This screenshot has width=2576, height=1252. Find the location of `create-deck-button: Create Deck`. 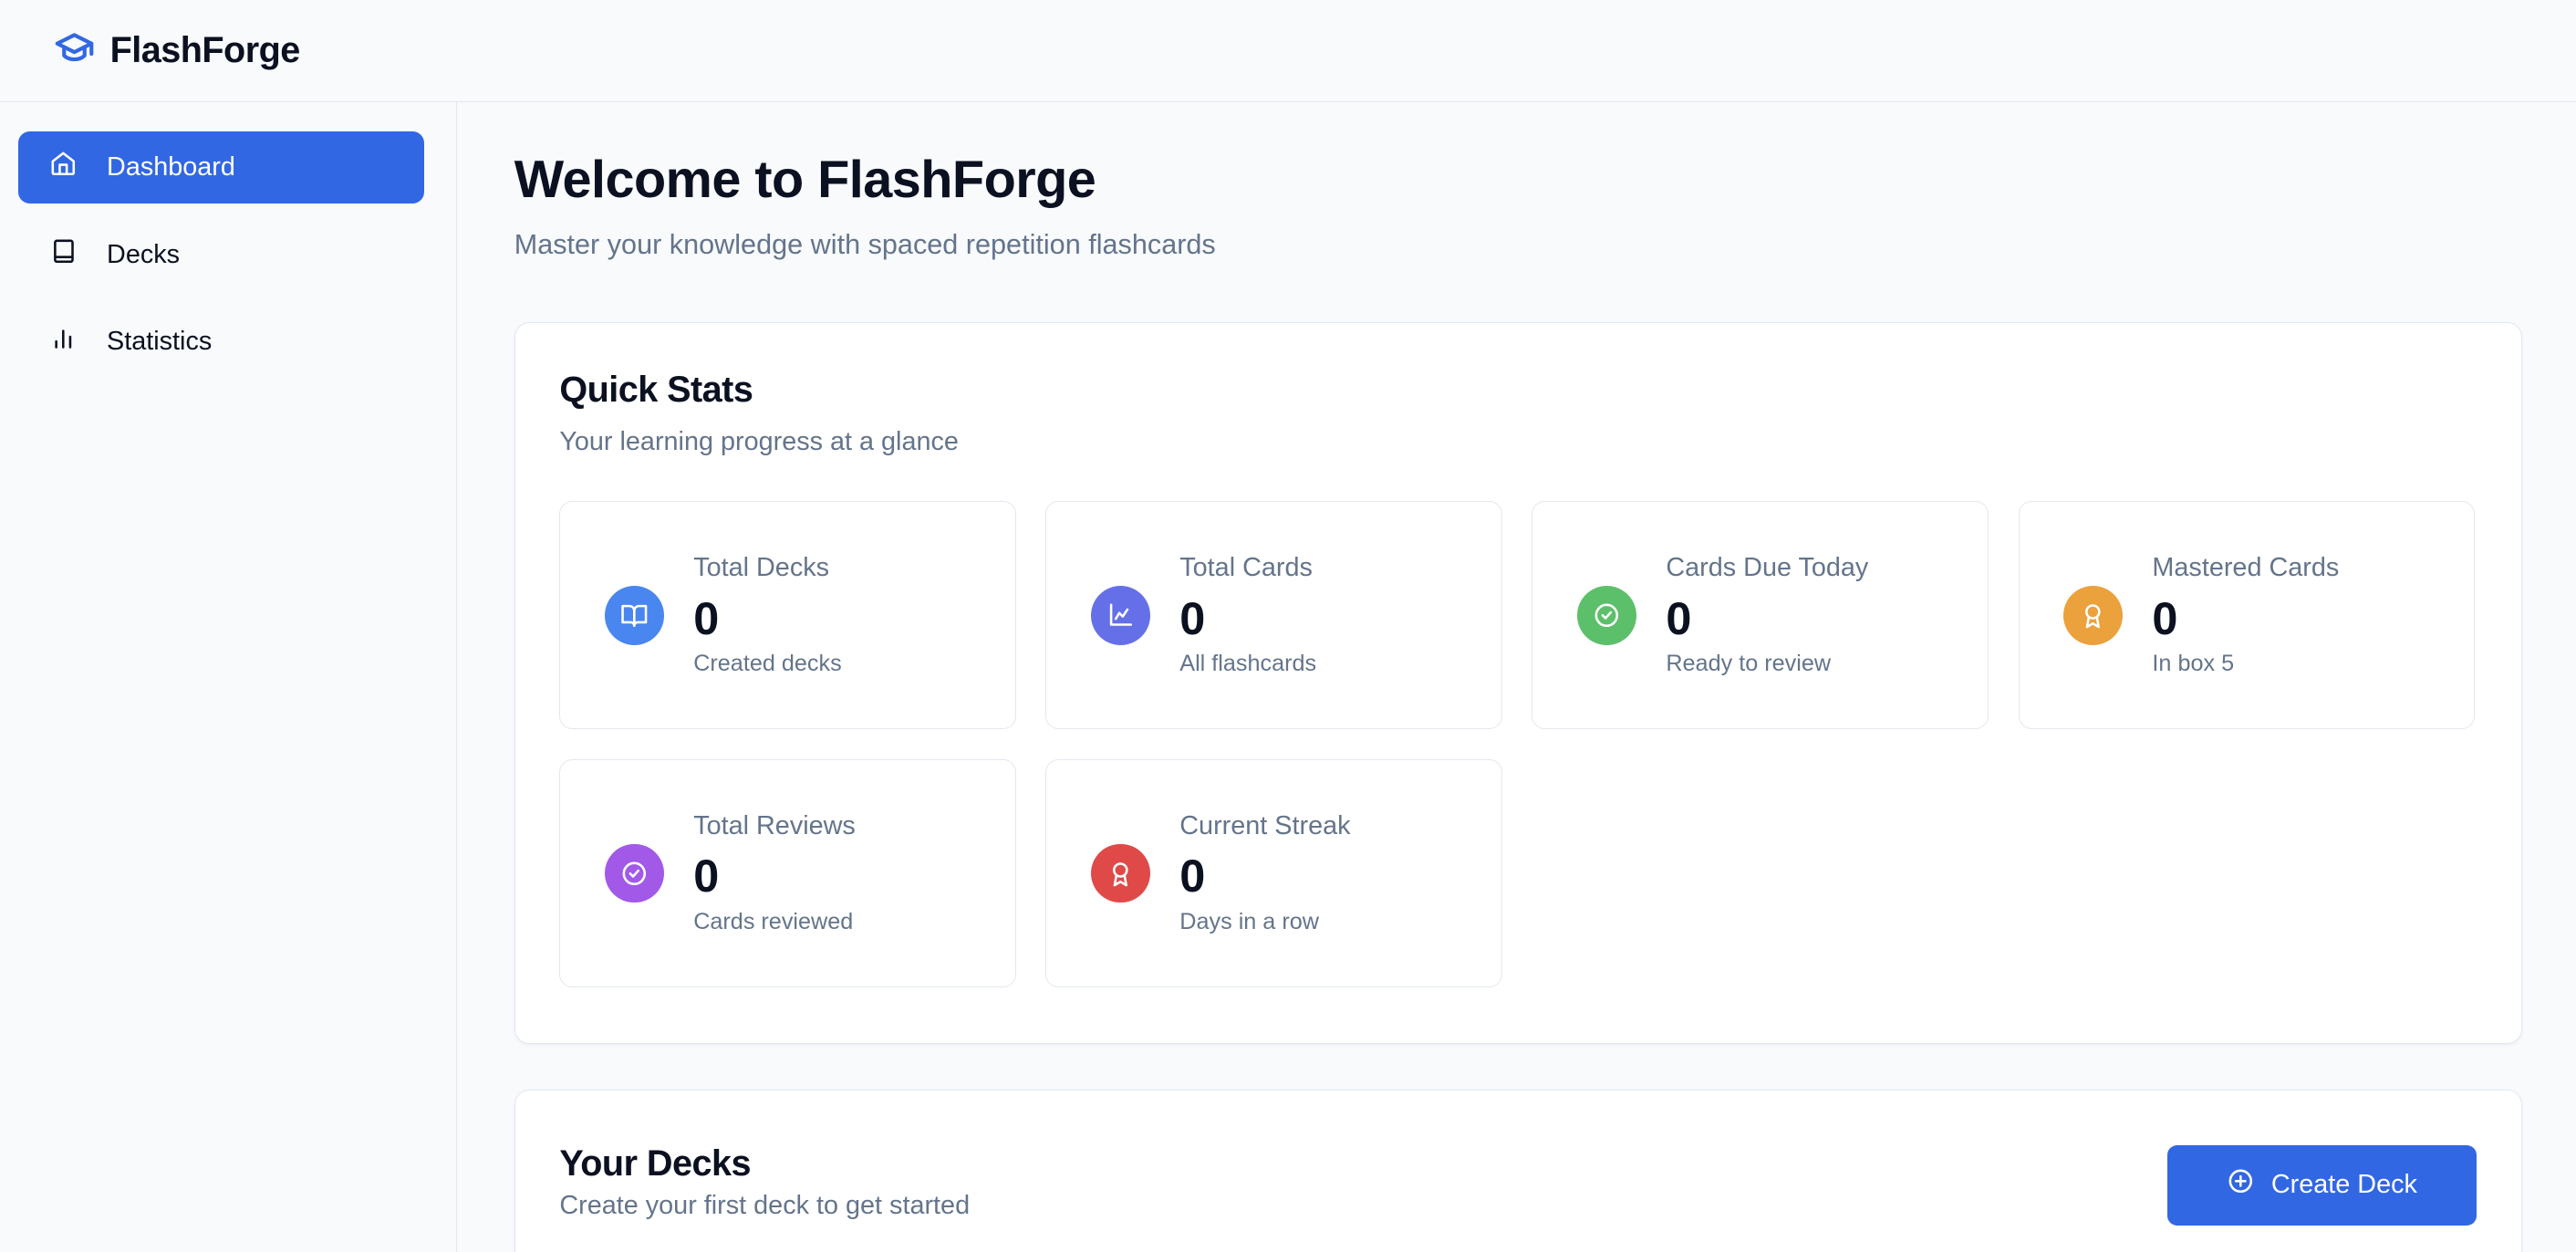

create-deck-button: Create Deck is located at coordinates (2322, 1185).